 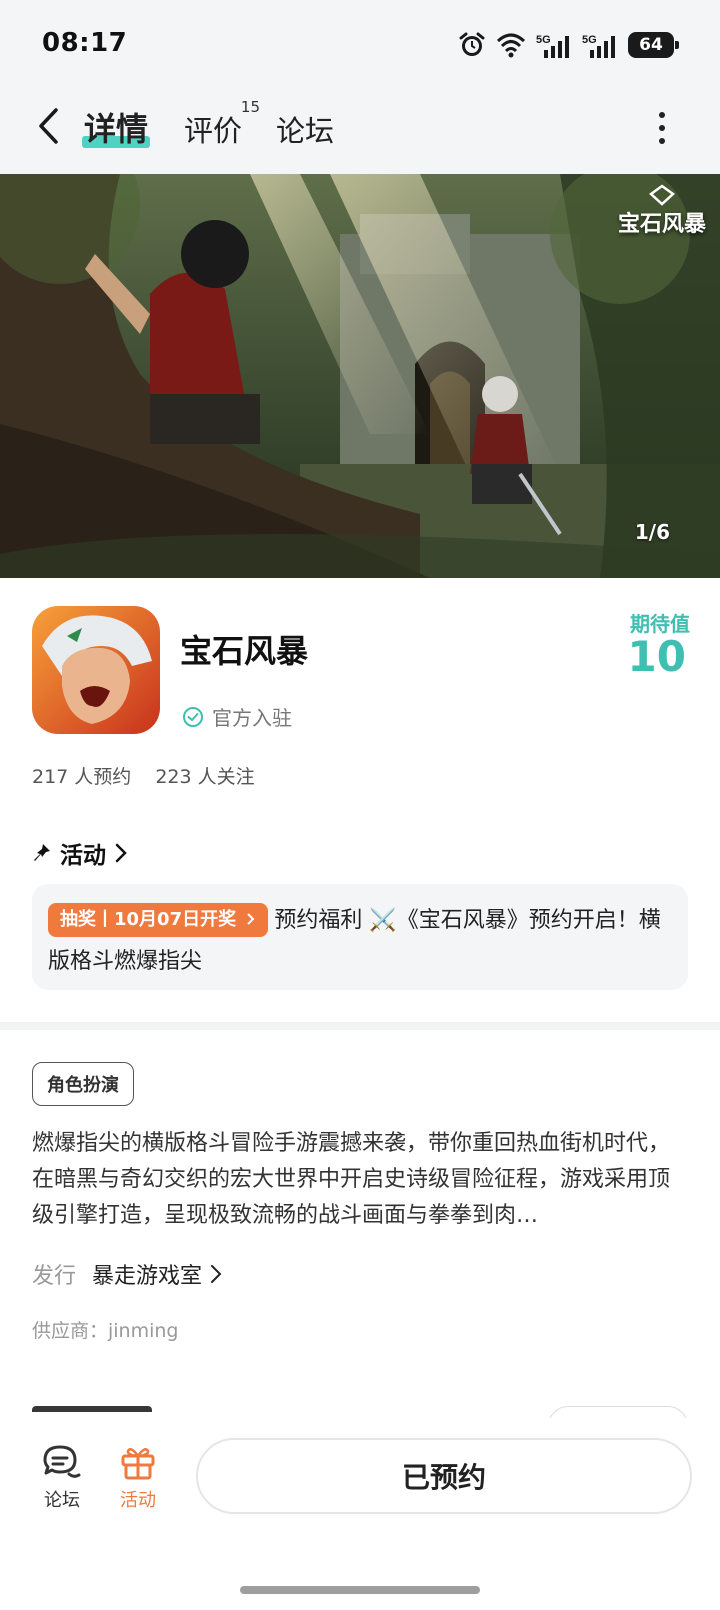 I want to click on game-icon-artwork, so click(x=96, y=670).